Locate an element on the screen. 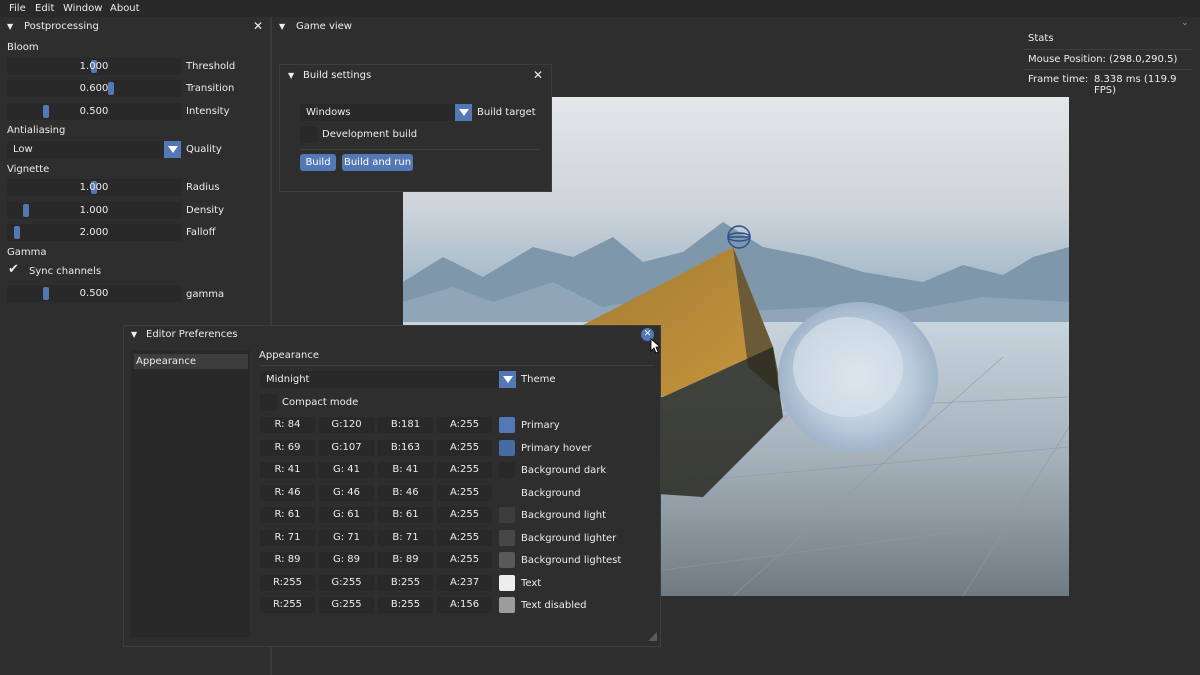 Image resolution: width=1200 pixels, height=675 pixels. build-and-run-button: Build and run is located at coordinates (377, 162).